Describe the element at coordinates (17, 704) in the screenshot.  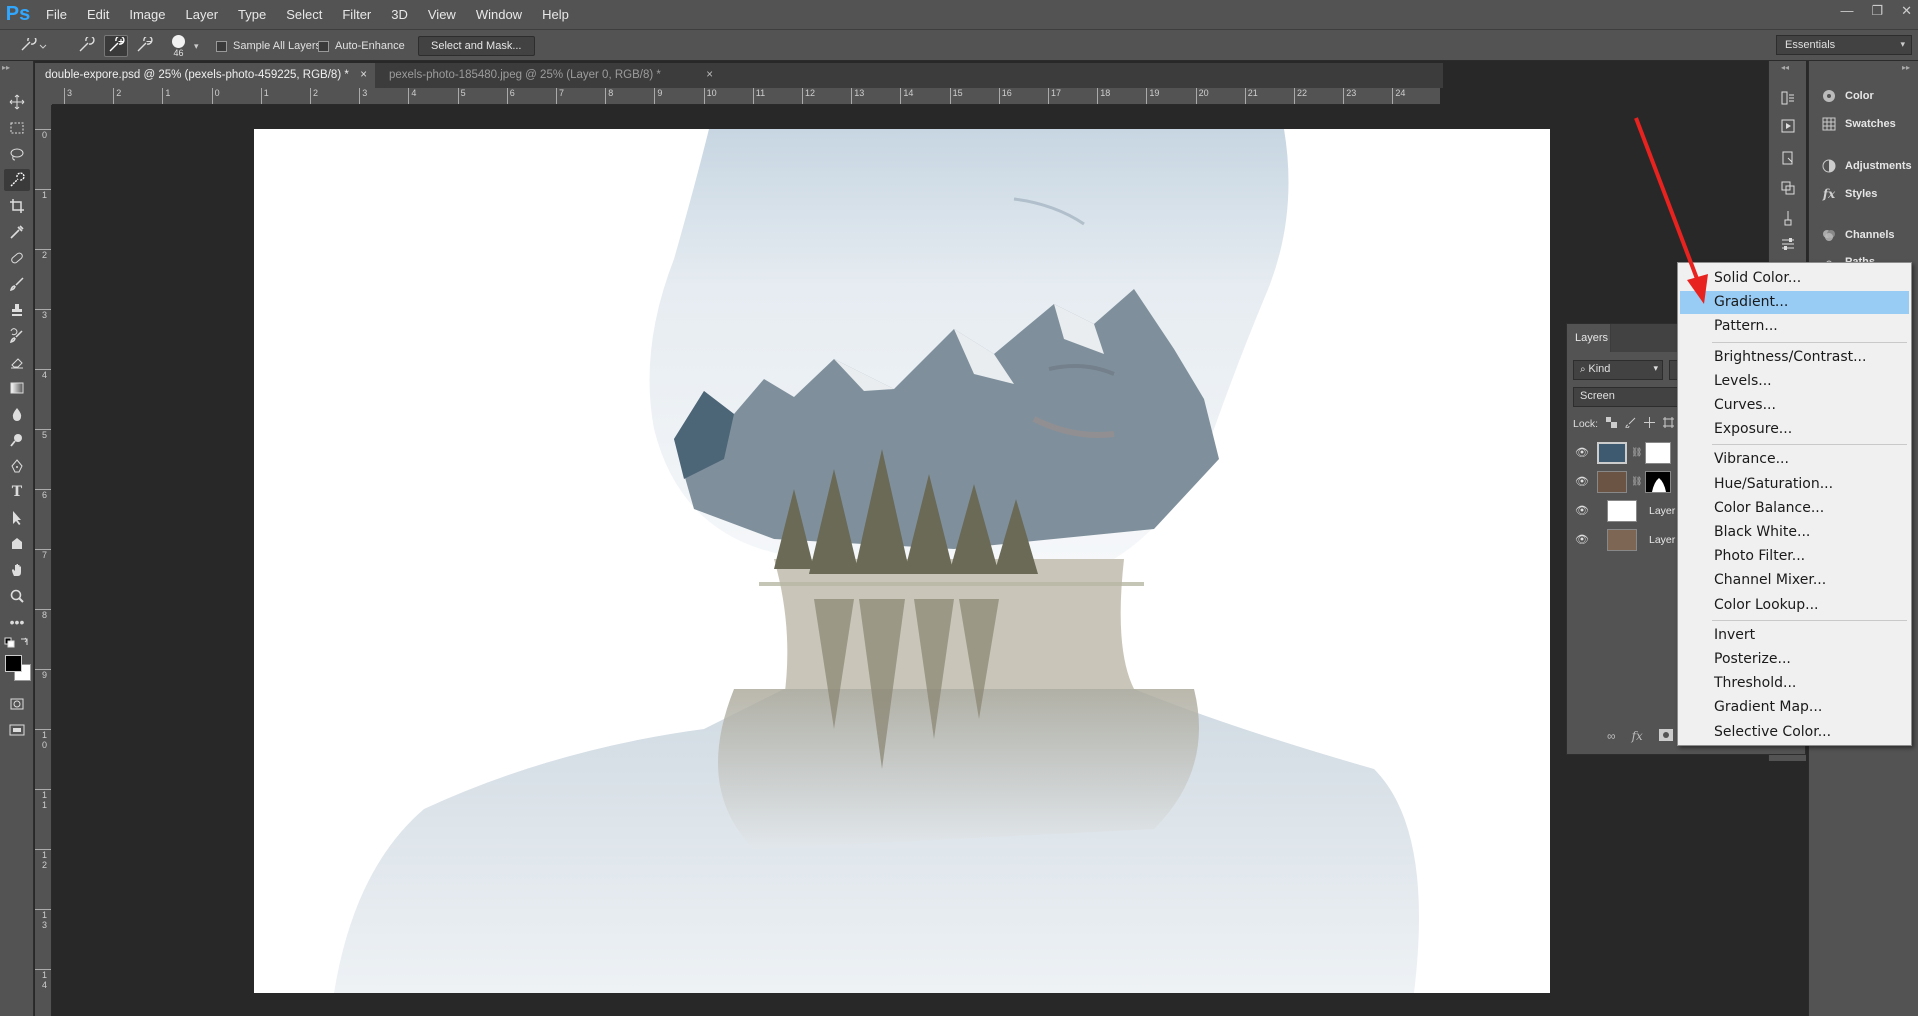
I see `quick-mask-button` at that location.